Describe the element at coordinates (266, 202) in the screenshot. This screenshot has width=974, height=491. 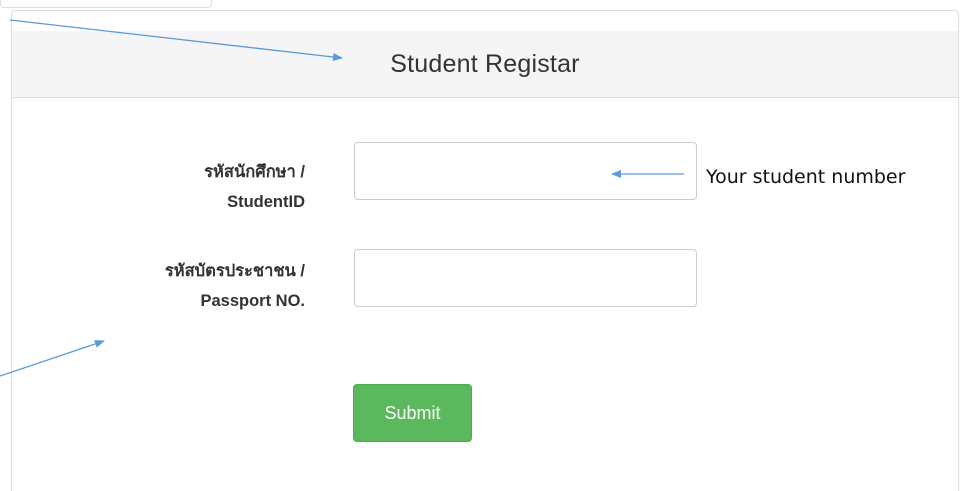
I see `student-id-label-english: StudentID` at that location.